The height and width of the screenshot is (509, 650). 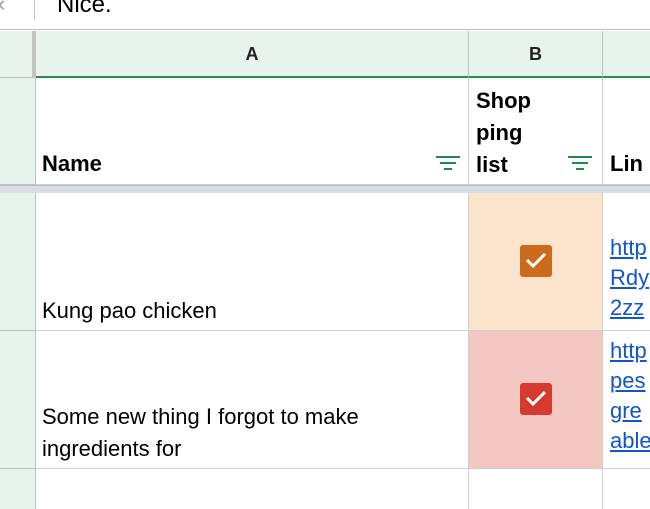 I want to click on cell-c1: Lin, so click(x=626, y=131).